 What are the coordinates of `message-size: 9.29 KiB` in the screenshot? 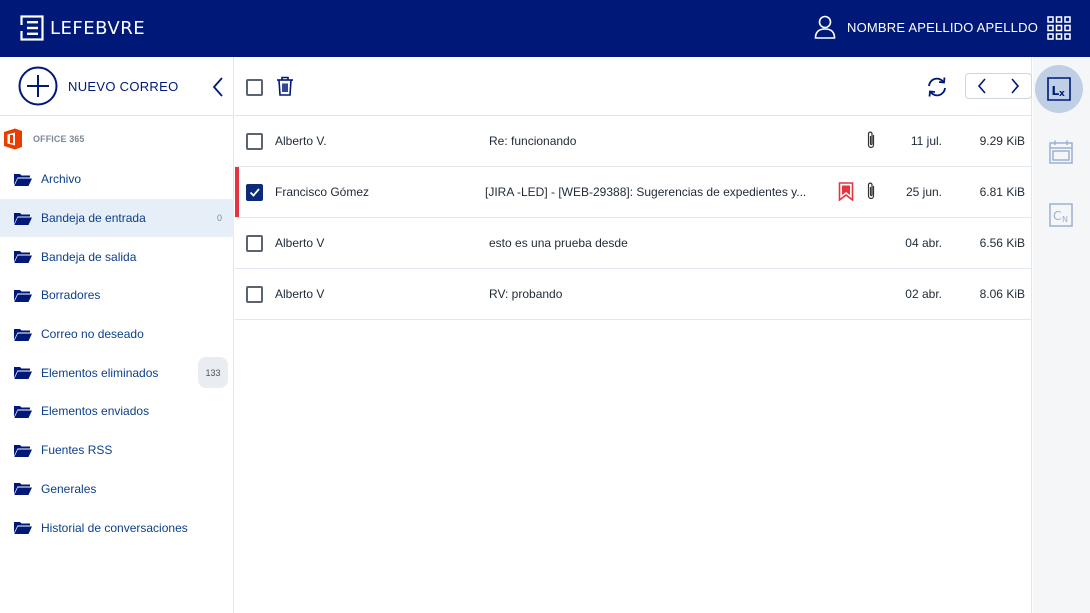 It's located at (1002, 141).